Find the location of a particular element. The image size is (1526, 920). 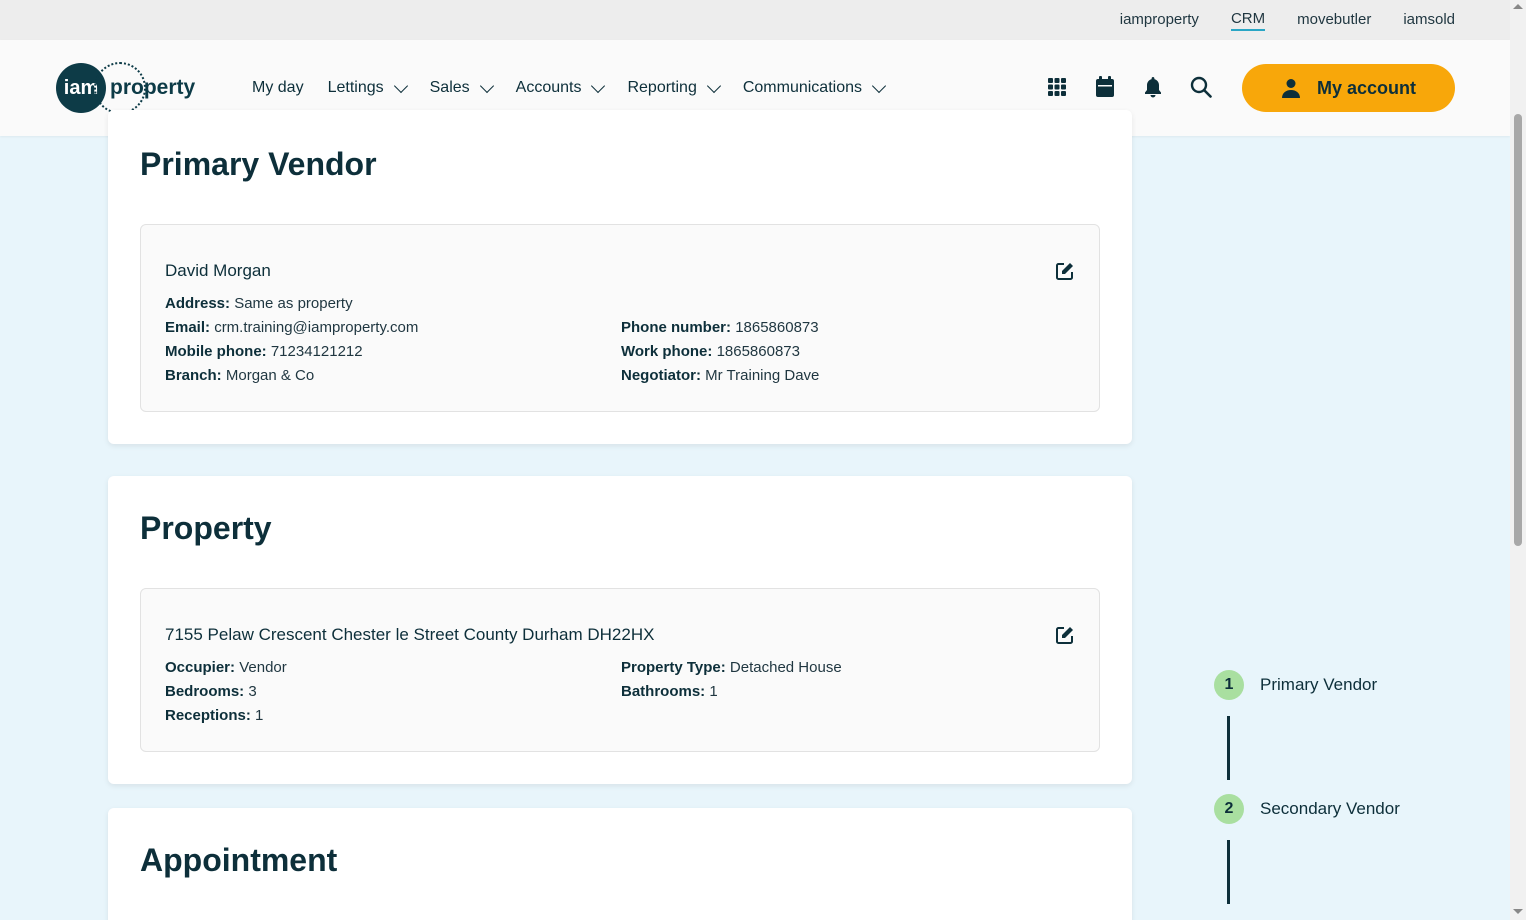

nav-communications: Communications is located at coordinates (814, 87).